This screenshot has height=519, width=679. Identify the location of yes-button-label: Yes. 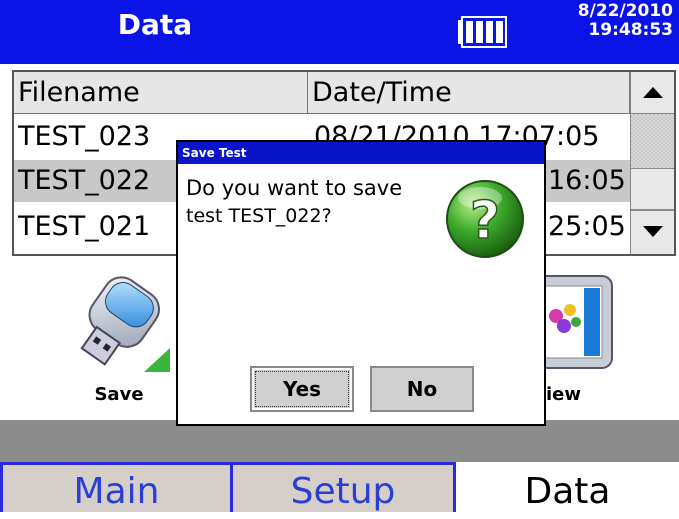
(302, 389).